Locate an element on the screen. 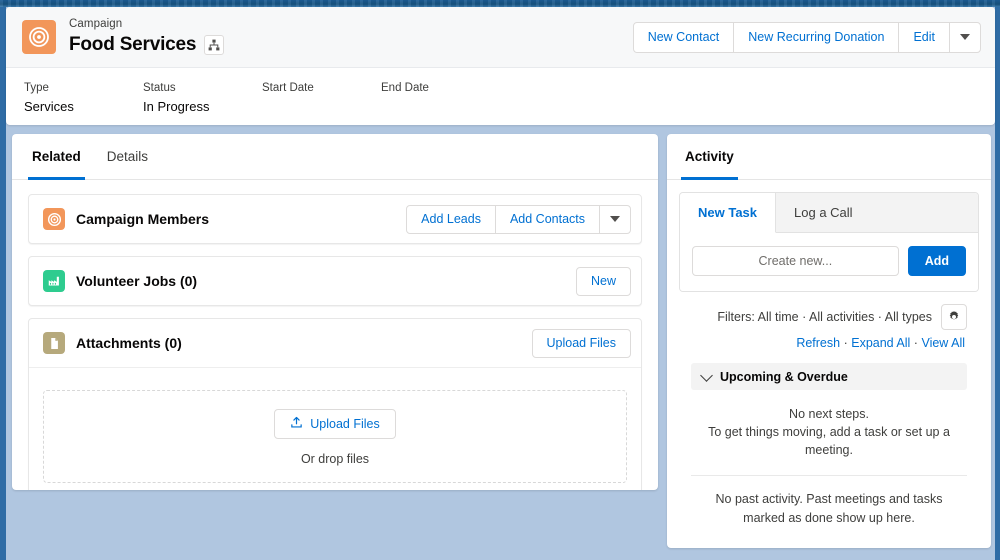 The image size is (1000, 560). record-action-buttons: New Contact New Recurring Donation Edit is located at coordinates (806, 37).